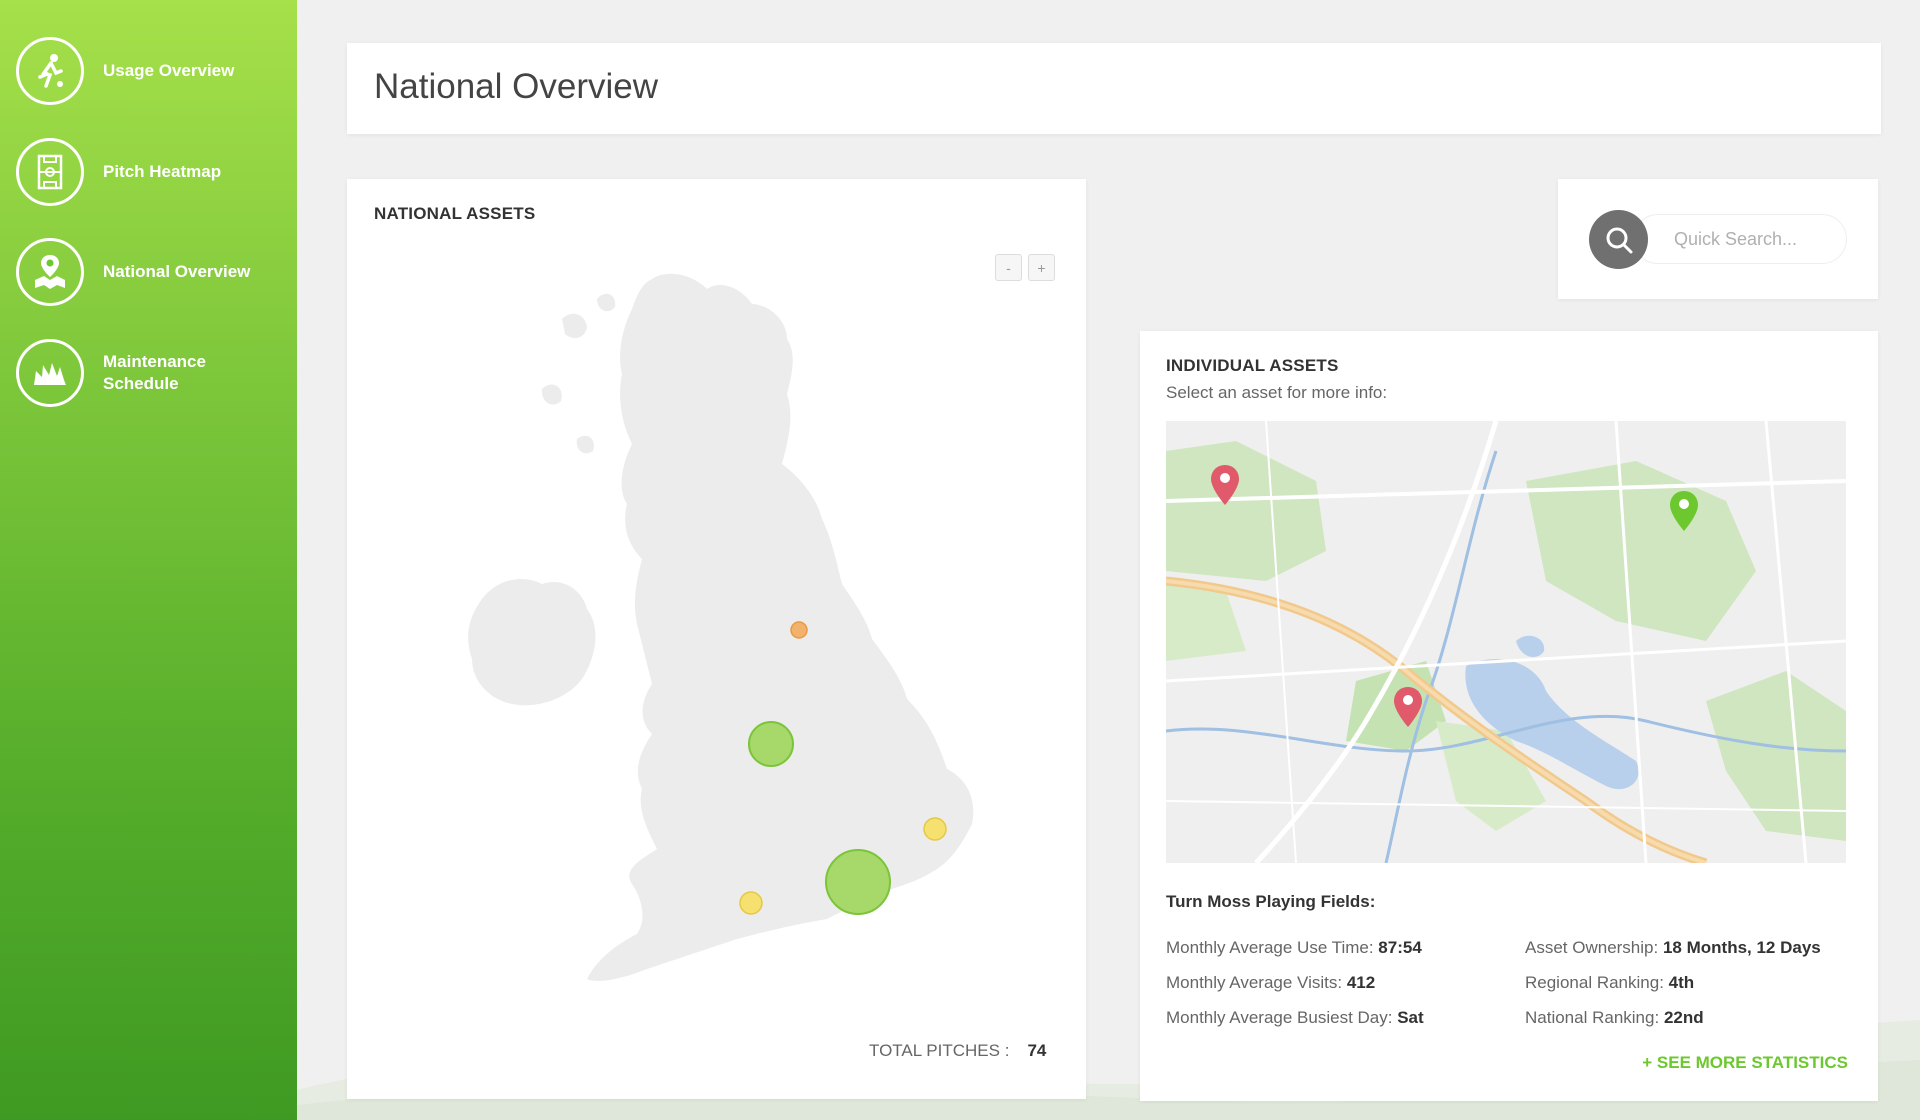 This screenshot has height=1120, width=1920. I want to click on total-pitches-value: 74, so click(1037, 1050).